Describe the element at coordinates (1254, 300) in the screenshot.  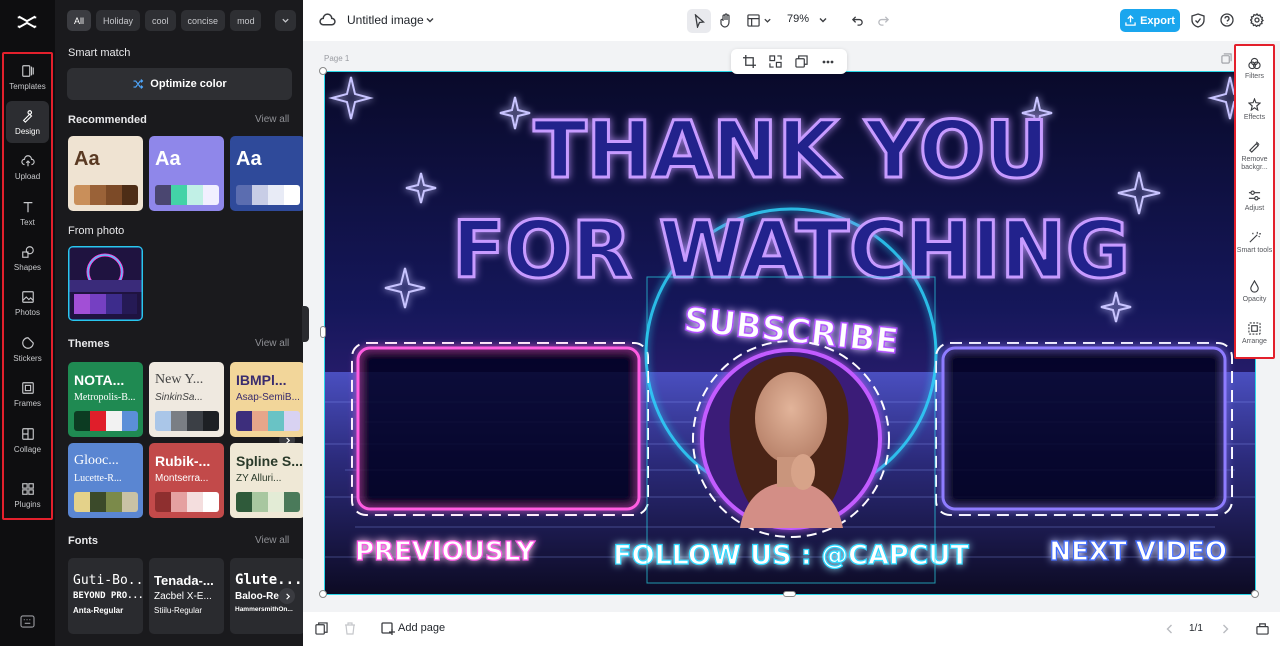
I see `tool-opacity: Opacity` at that location.